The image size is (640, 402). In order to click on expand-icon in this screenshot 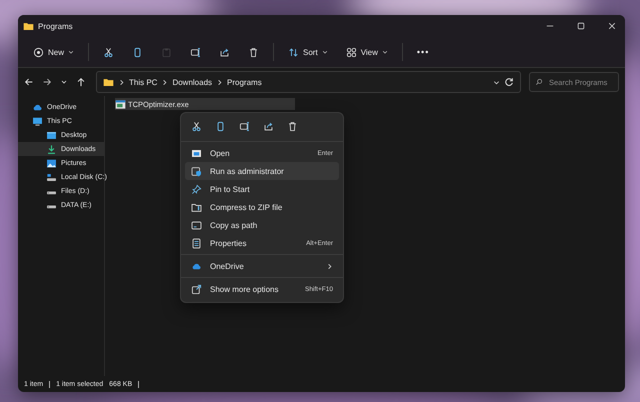, I will do `click(196, 289)`.